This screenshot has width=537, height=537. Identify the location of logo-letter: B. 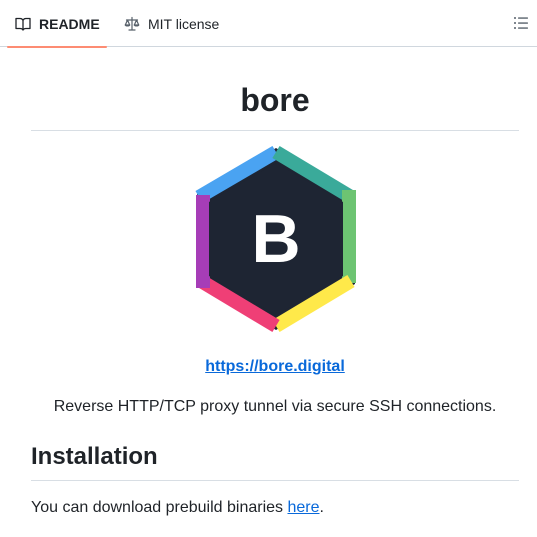
(276, 239).